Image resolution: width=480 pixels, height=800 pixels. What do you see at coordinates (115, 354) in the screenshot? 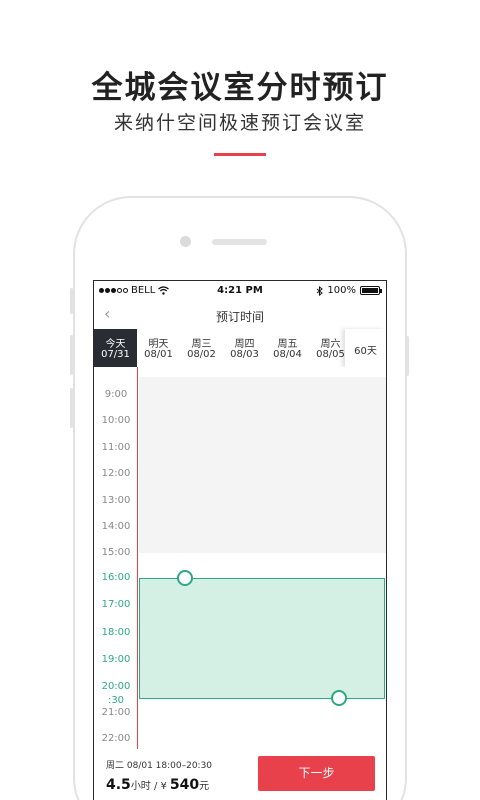
I see `date-tab-date: 07/31` at bounding box center [115, 354].